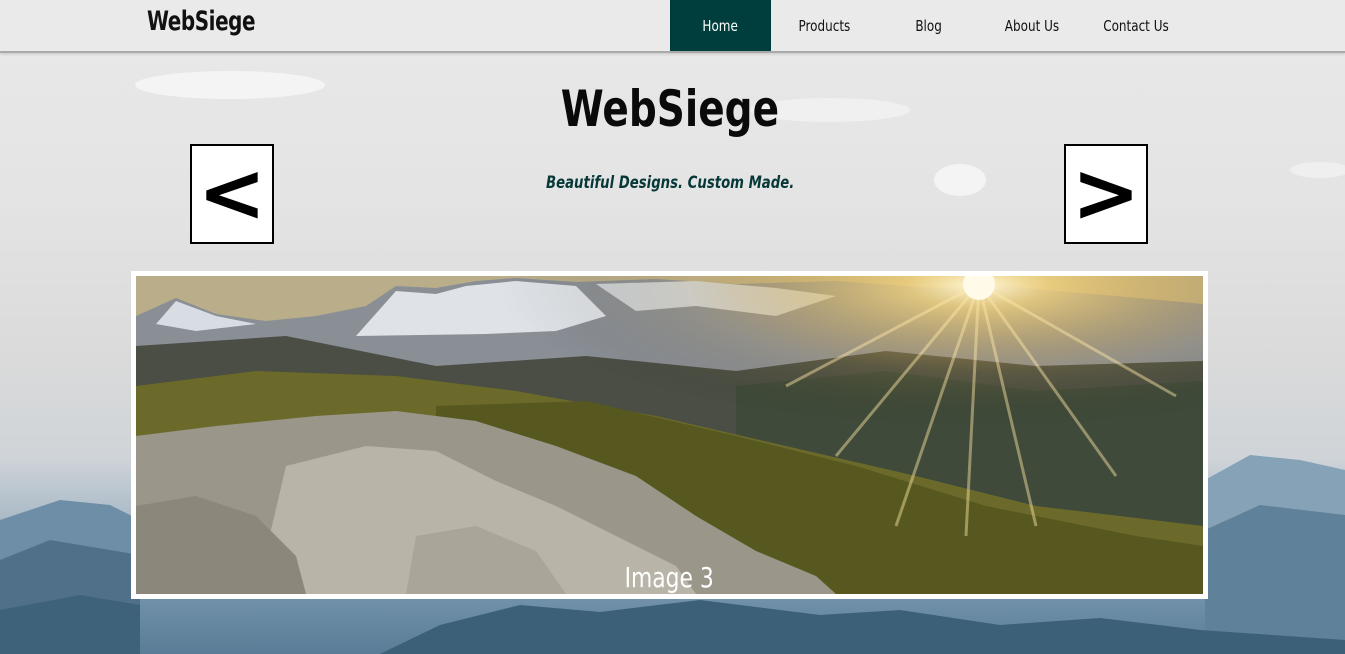  I want to click on hero-subtitle-text: Beautiful Designs. Custom Made., so click(670, 183).